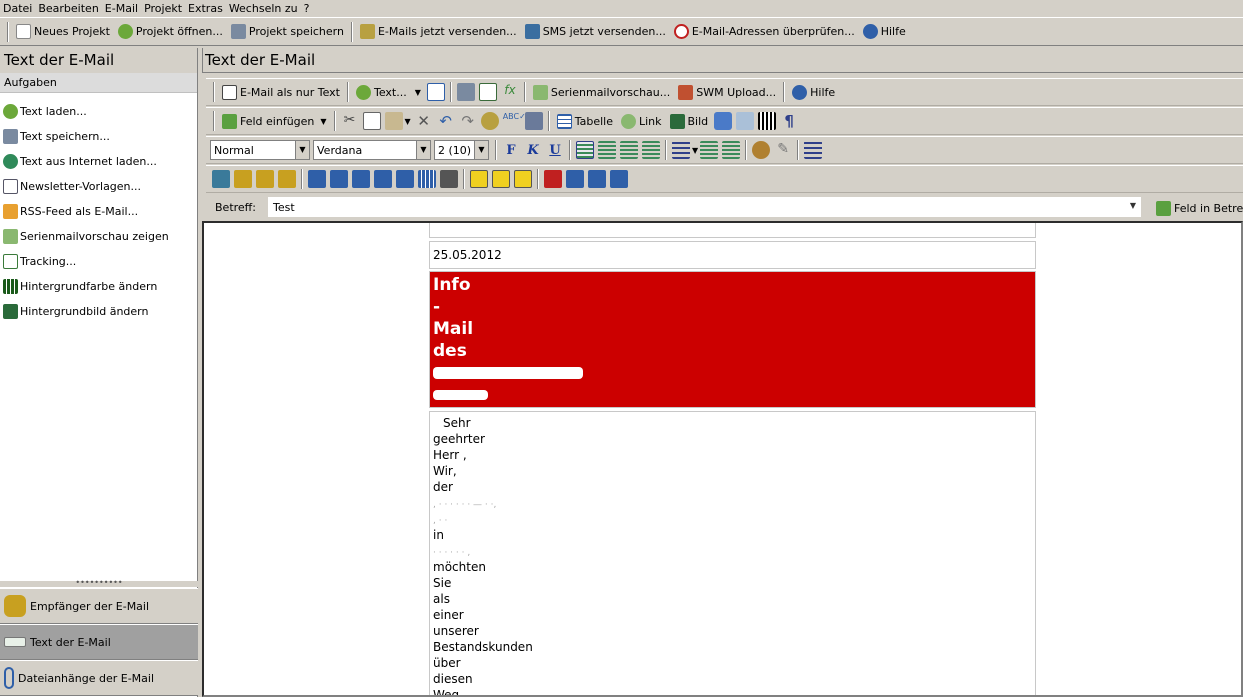 This screenshot has height=697, width=1243. I want to click on copy-icon, so click(371, 121).